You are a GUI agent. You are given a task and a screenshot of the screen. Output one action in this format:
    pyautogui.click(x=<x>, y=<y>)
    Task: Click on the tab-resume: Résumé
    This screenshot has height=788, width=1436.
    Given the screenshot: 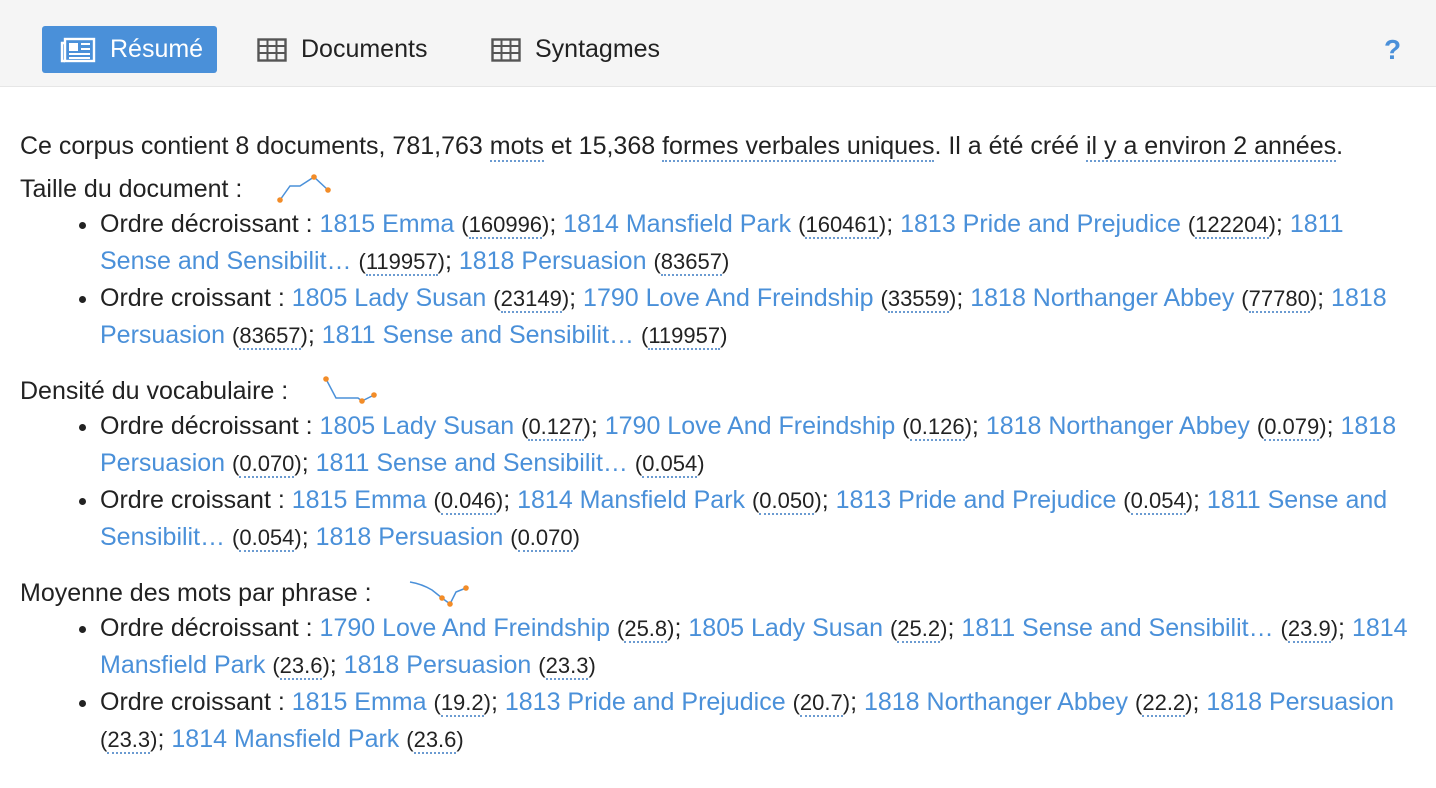 What is the action you would take?
    pyautogui.click(x=129, y=49)
    